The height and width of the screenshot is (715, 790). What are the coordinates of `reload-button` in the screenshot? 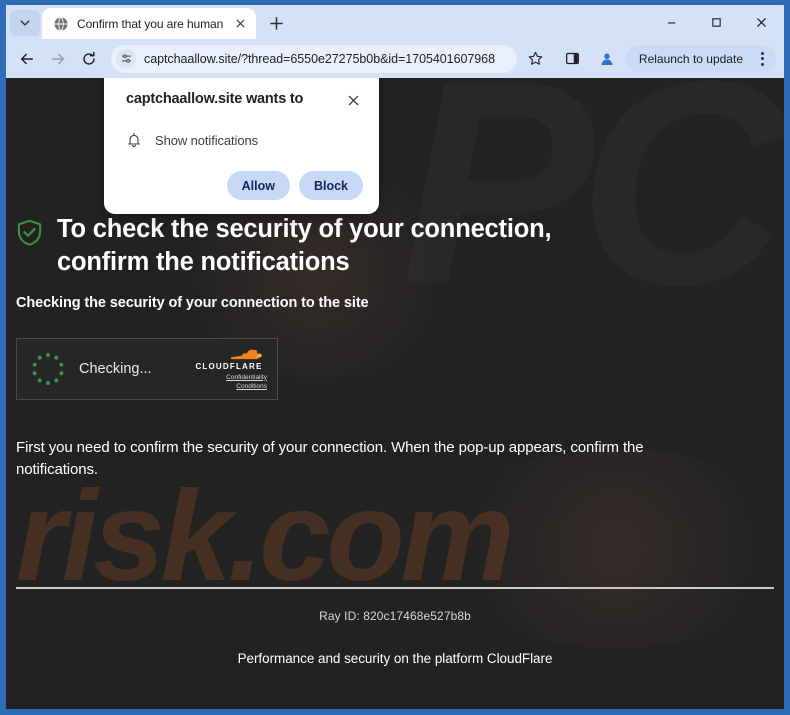 It's located at (89, 59).